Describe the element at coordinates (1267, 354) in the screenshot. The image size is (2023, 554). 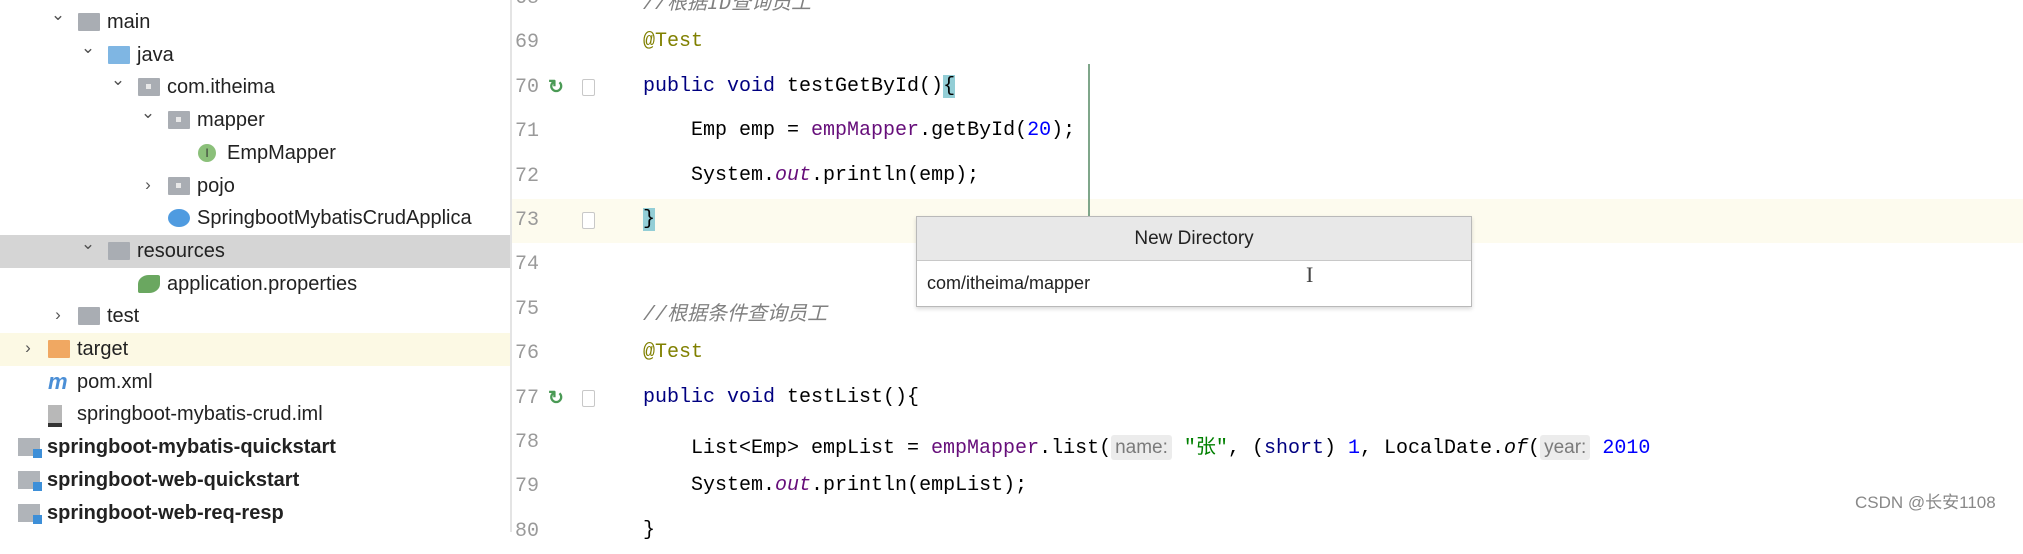
I see `code-line: 76 @Test` at that location.